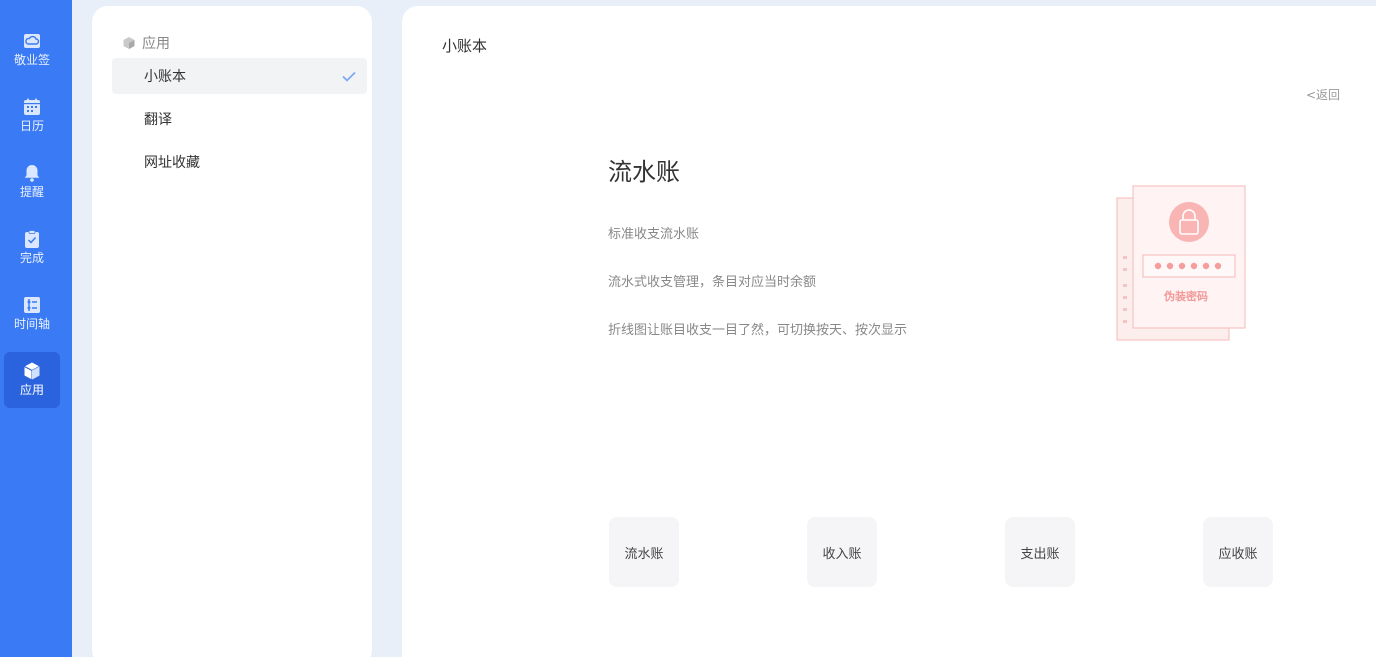 This screenshot has height=657, width=1376. What do you see at coordinates (842, 552) in the screenshot?
I see `tile-income-ledger: 收入账` at bounding box center [842, 552].